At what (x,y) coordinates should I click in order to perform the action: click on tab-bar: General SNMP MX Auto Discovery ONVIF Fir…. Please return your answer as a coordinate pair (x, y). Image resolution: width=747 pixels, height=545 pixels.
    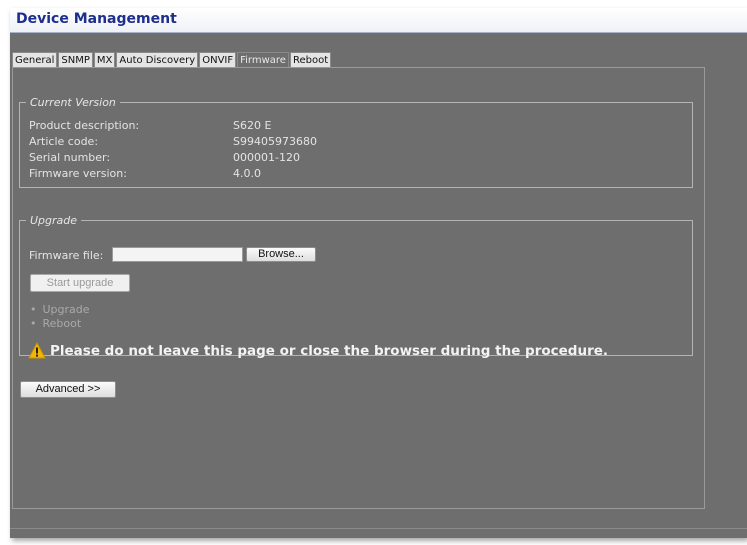
    Looking at the image, I should click on (172, 60).